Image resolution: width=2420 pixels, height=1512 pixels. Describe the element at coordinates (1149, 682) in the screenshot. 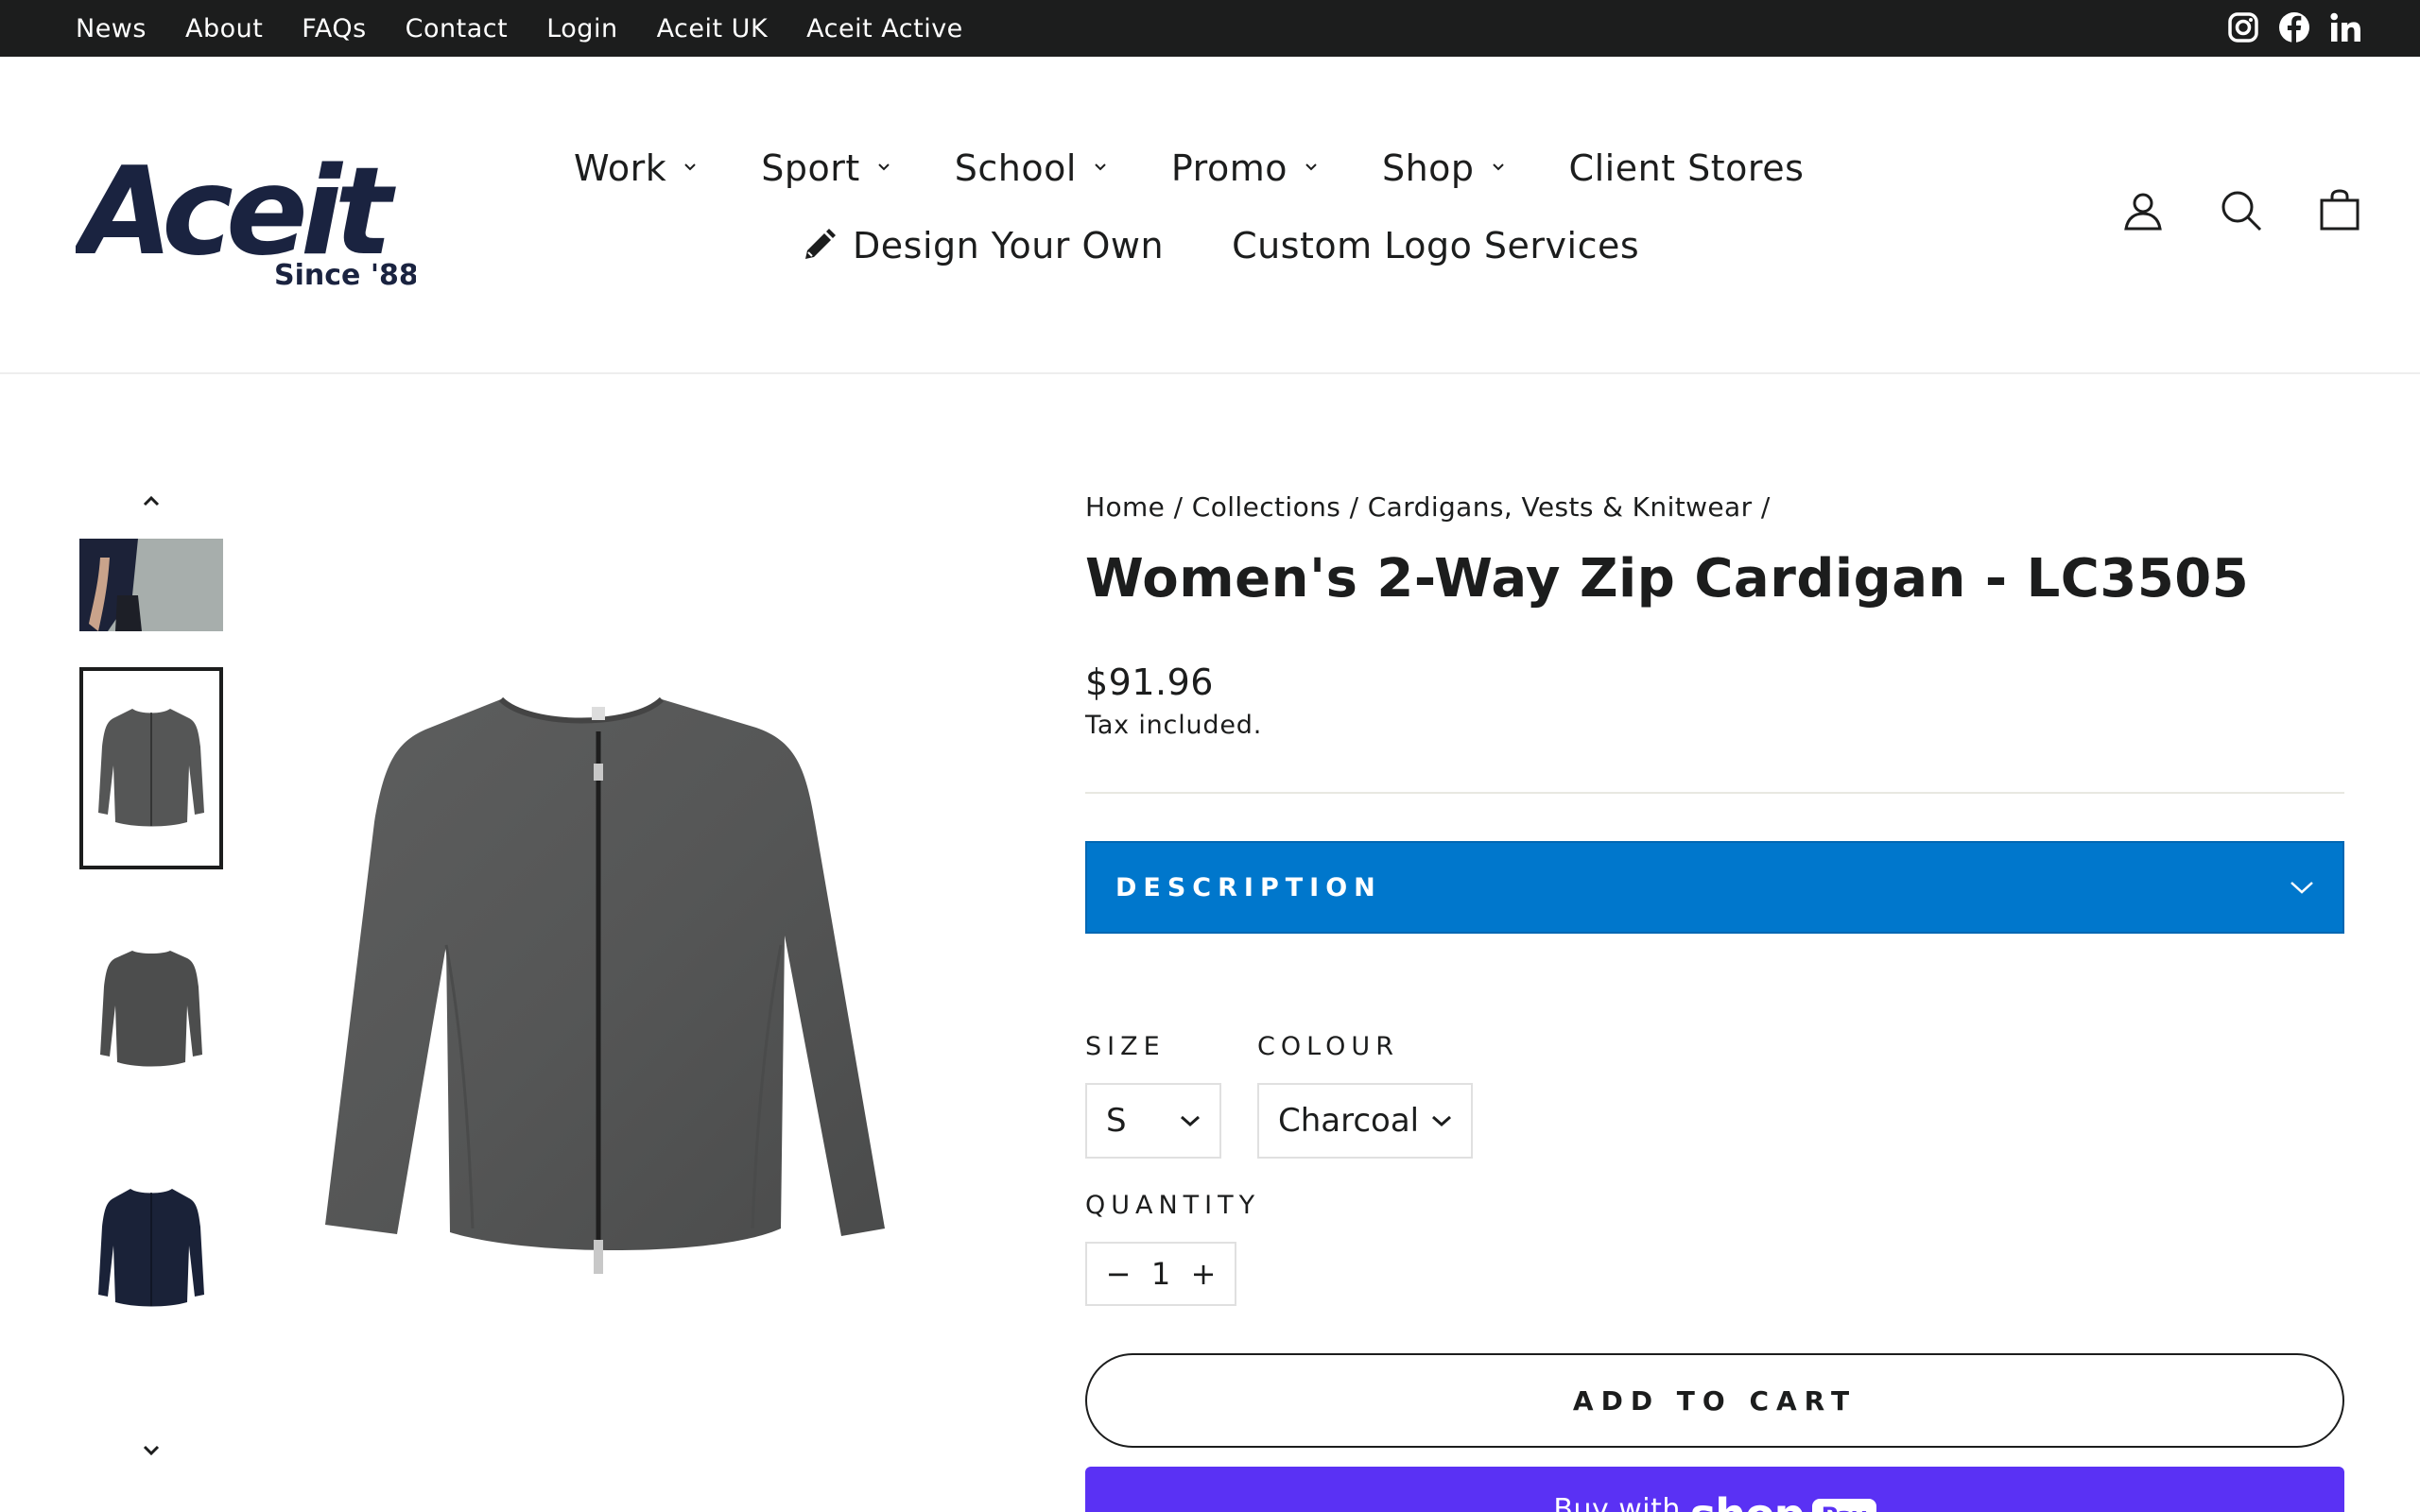

I see `product-price: $91.96` at that location.